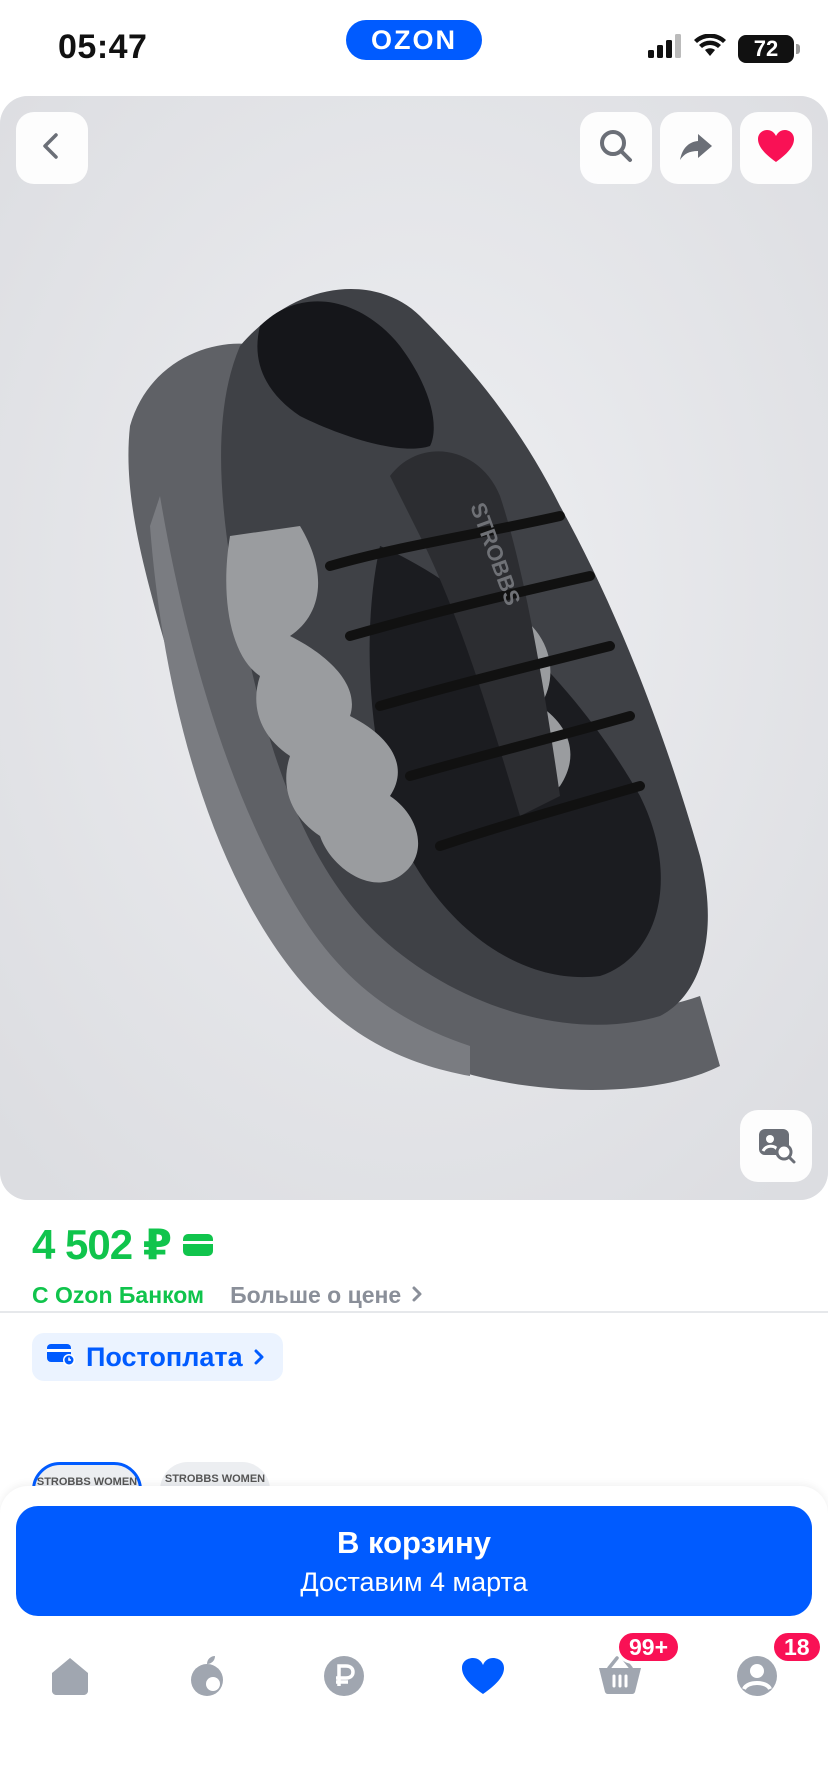 The height and width of the screenshot is (1792, 828). Describe the element at coordinates (103, 47) in the screenshot. I see `status-time: 05:47` at that location.